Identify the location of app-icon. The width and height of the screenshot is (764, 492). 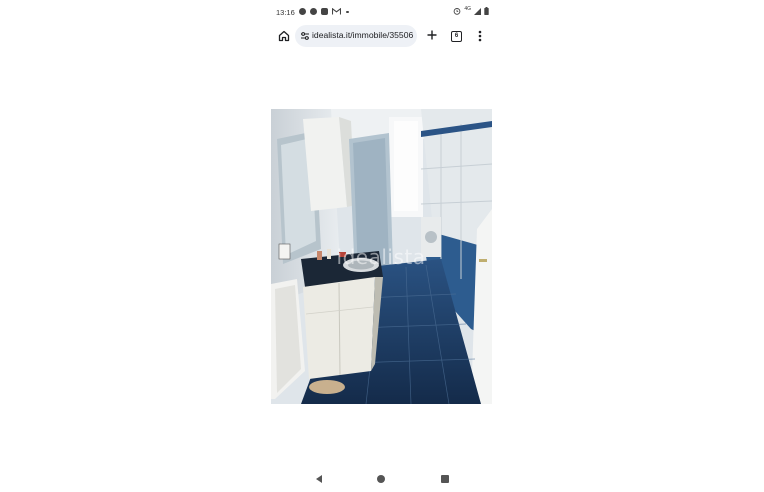
(324, 11).